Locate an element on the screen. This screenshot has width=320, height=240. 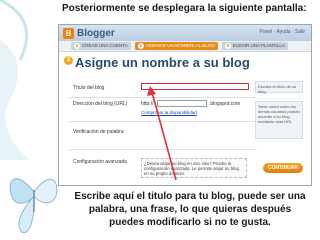
step-choose-template: 3 ELEGIR UNA PLANTILLA is located at coordinates (254, 46).